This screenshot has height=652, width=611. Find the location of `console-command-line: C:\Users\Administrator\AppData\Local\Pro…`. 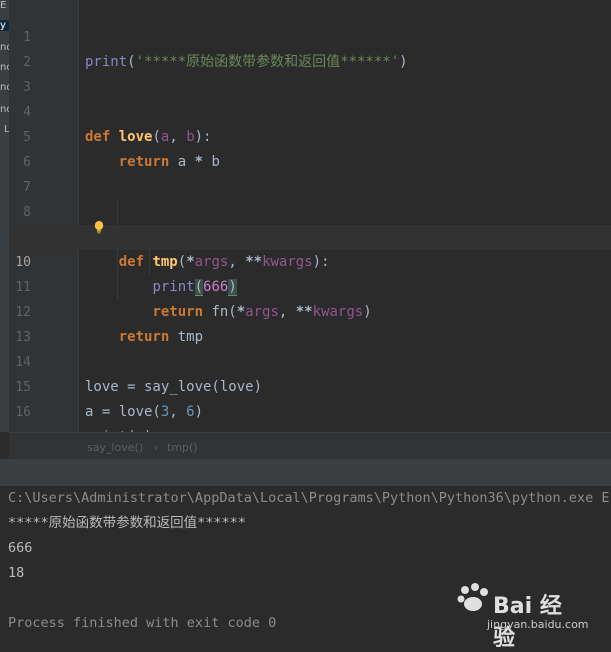

console-command-line: C:\Users\Administrator\AppData\Local\Pro… is located at coordinates (309, 498).